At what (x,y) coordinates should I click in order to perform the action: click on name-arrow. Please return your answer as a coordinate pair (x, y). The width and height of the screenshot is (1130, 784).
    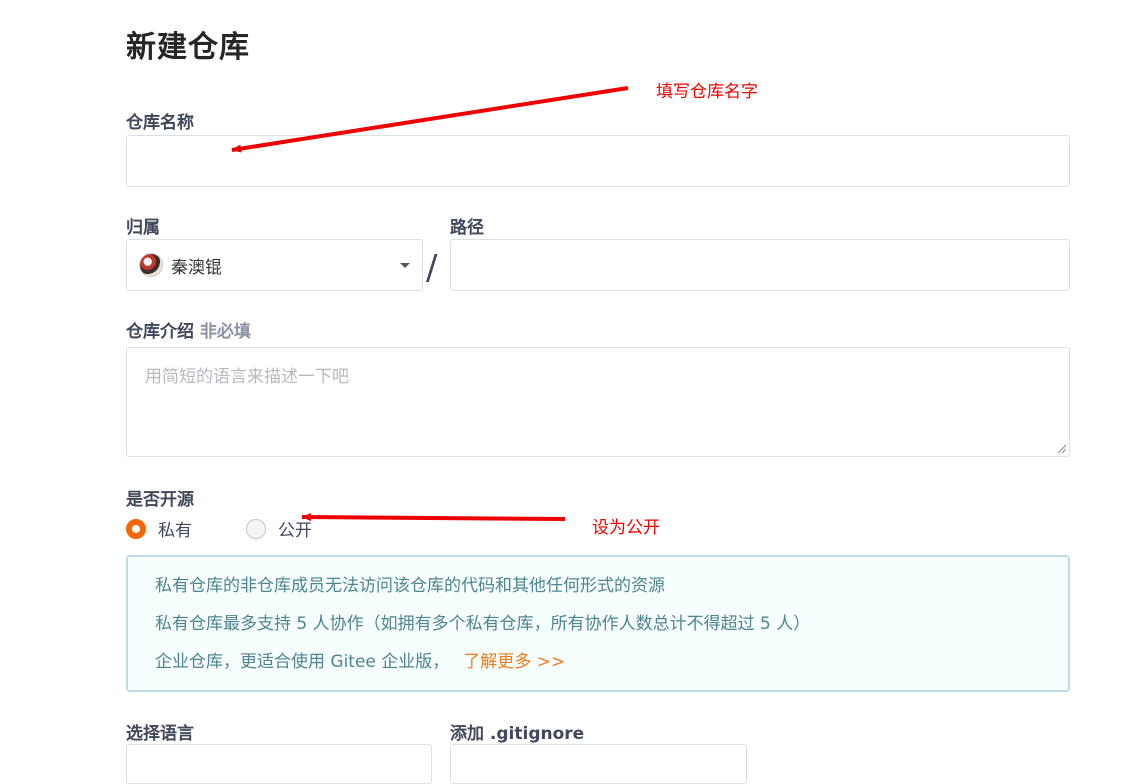
    Looking at the image, I should click on (430, 119).